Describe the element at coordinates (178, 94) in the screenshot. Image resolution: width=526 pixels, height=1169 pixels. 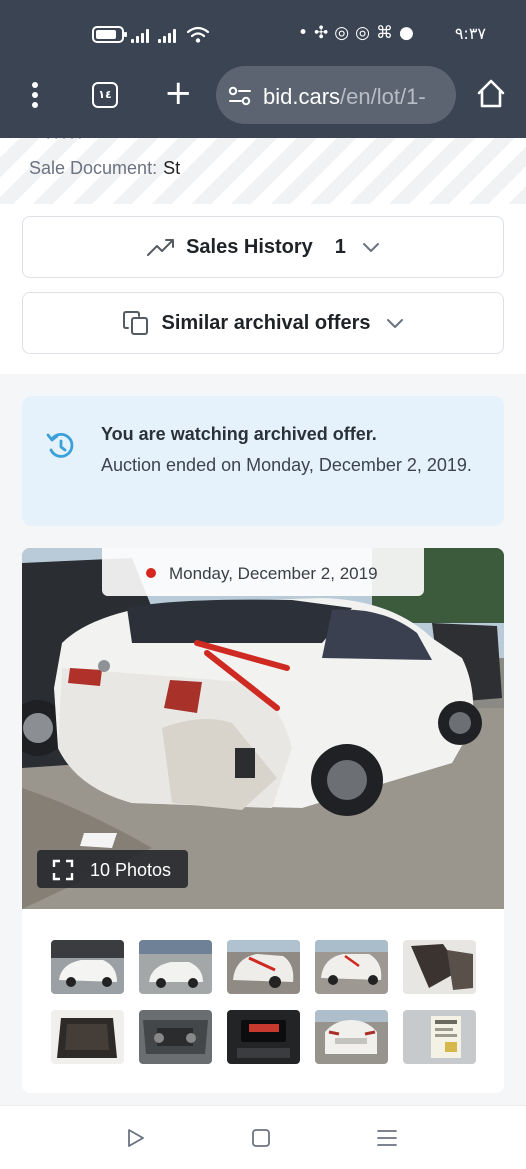
I see `new-tab-plus-icon: +` at that location.